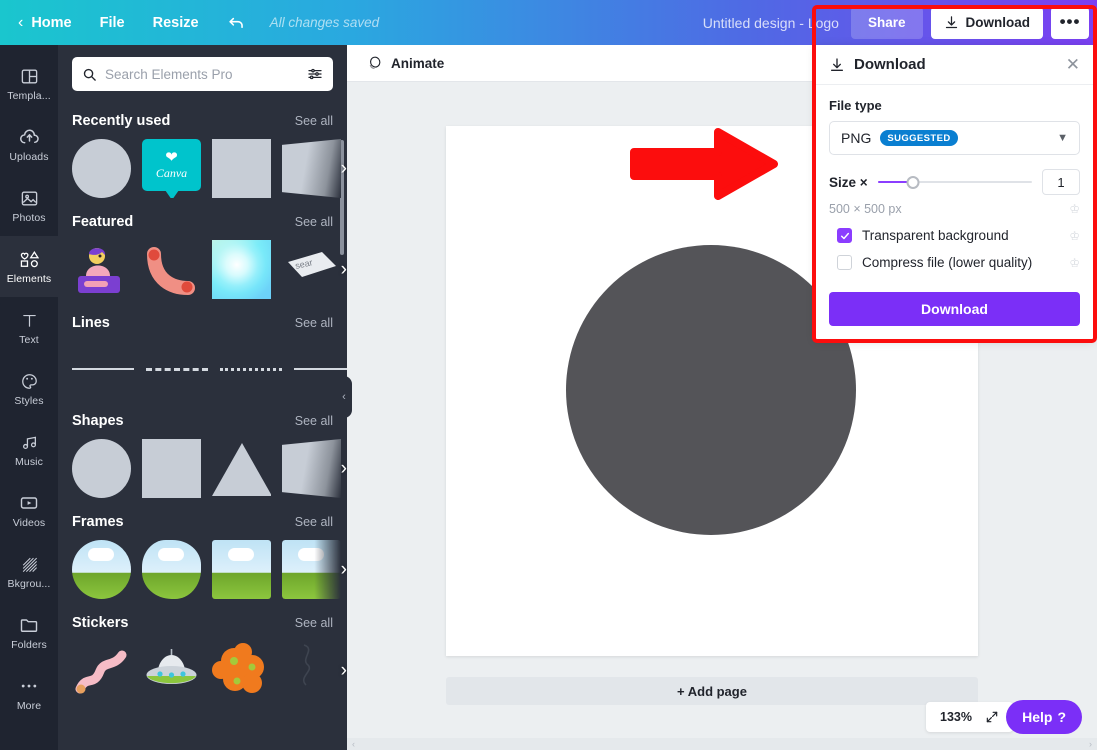 Image resolution: width=1097 pixels, height=750 pixels. What do you see at coordinates (29, 449) in the screenshot?
I see `sidebar-item-music: Music` at bounding box center [29, 449].